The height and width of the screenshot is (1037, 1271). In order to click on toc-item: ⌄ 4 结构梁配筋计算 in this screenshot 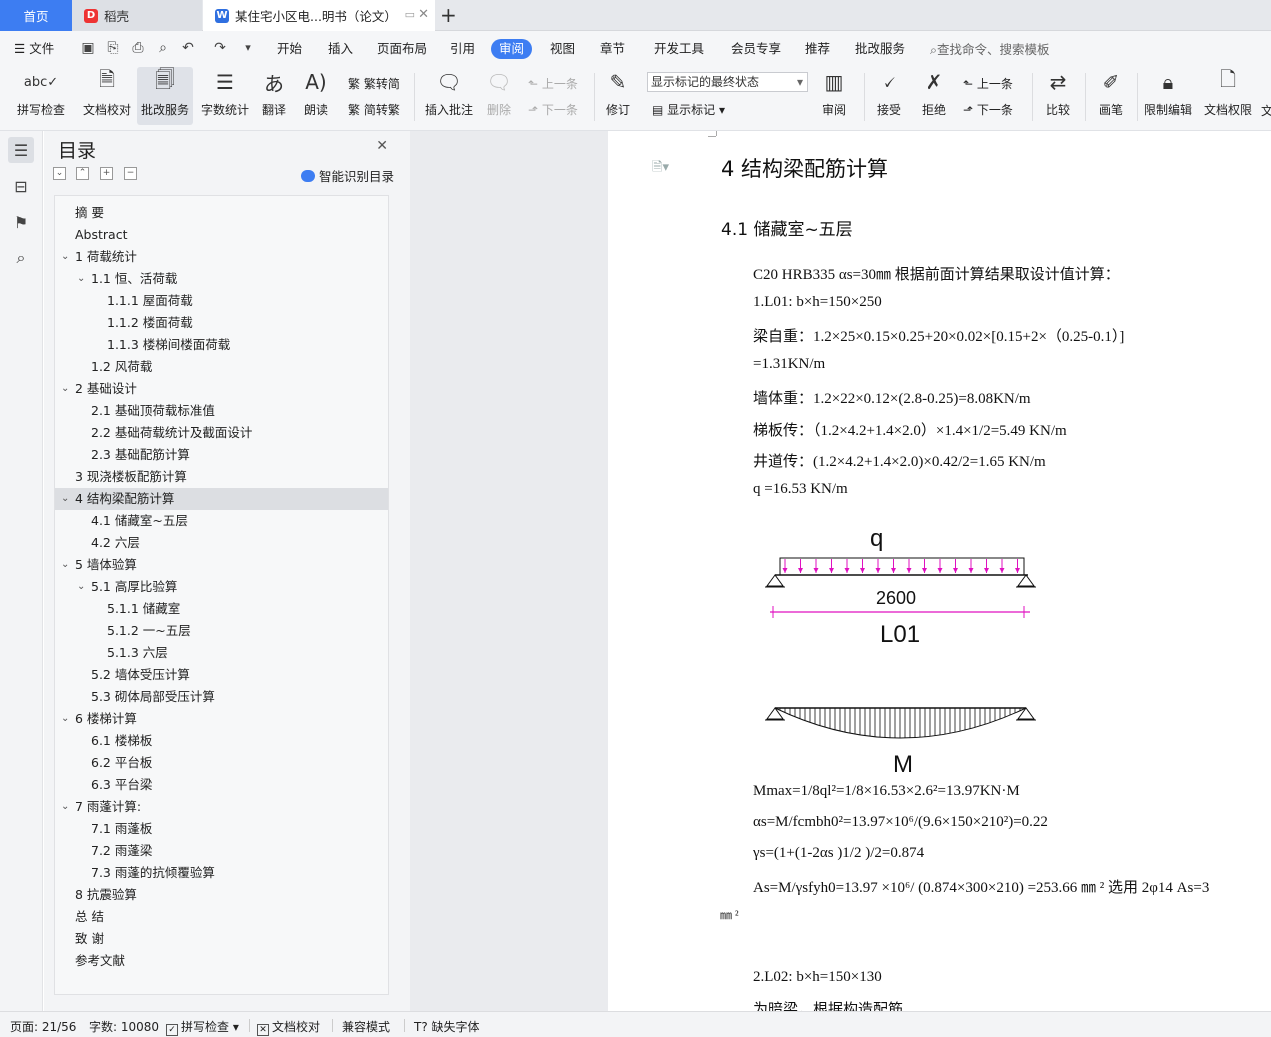, I will do `click(221, 499)`.